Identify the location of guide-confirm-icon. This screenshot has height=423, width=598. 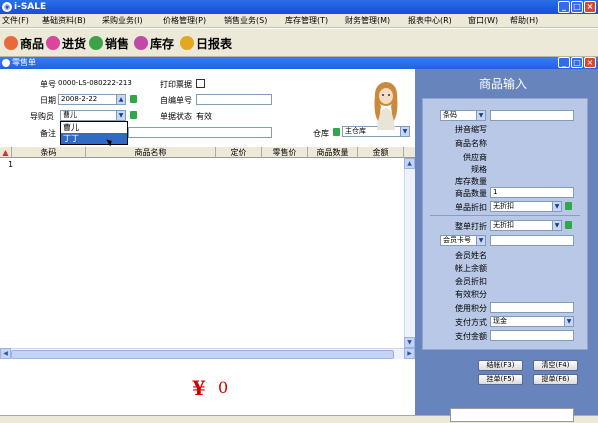
(133, 115).